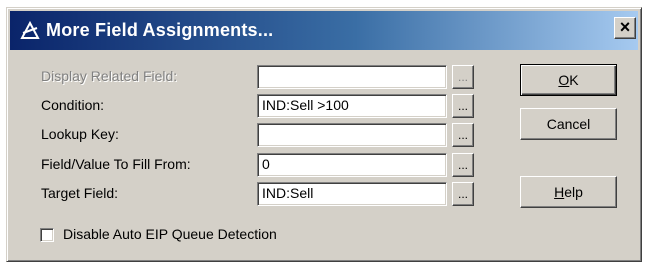 The height and width of the screenshot is (267, 645). Describe the element at coordinates (352, 135) in the screenshot. I see `lookup-key-input` at that location.